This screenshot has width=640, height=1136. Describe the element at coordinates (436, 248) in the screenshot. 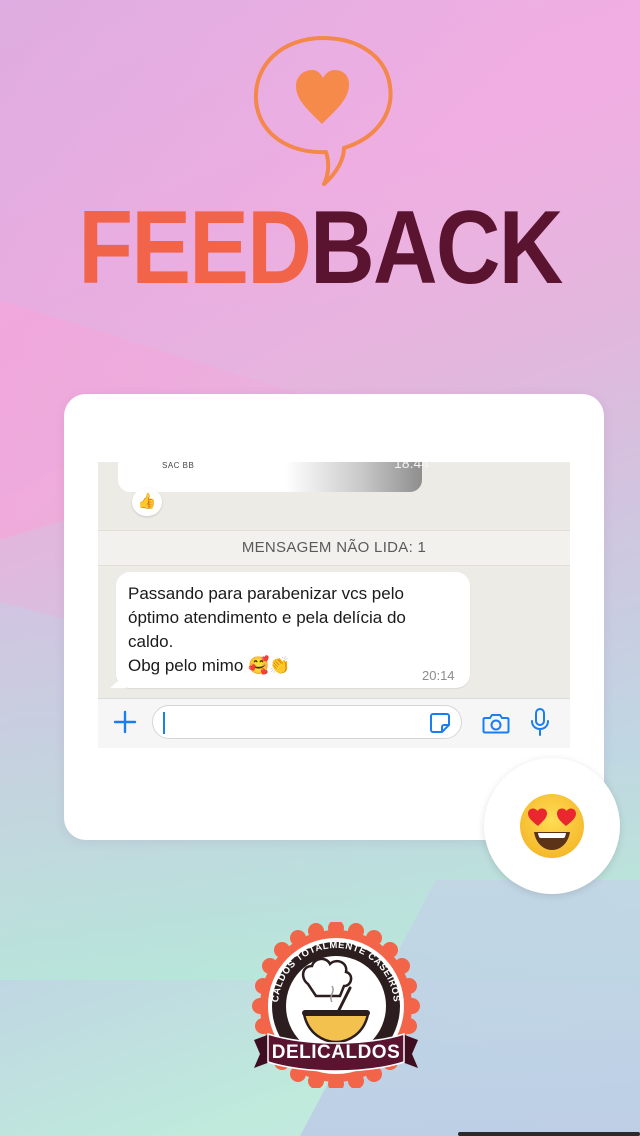

I see `title-back: BACK` at that location.